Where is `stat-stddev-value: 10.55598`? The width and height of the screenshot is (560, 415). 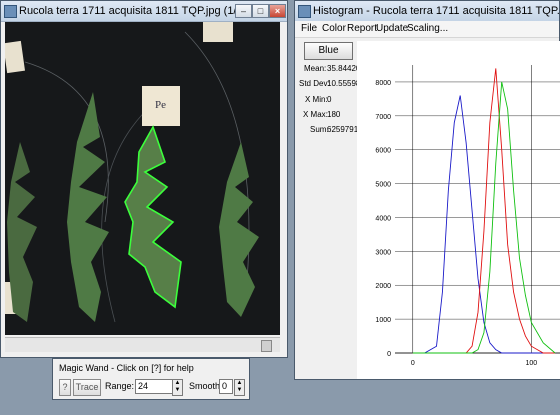
stat-stddev-value: 10.55598 is located at coordinates (344, 83).